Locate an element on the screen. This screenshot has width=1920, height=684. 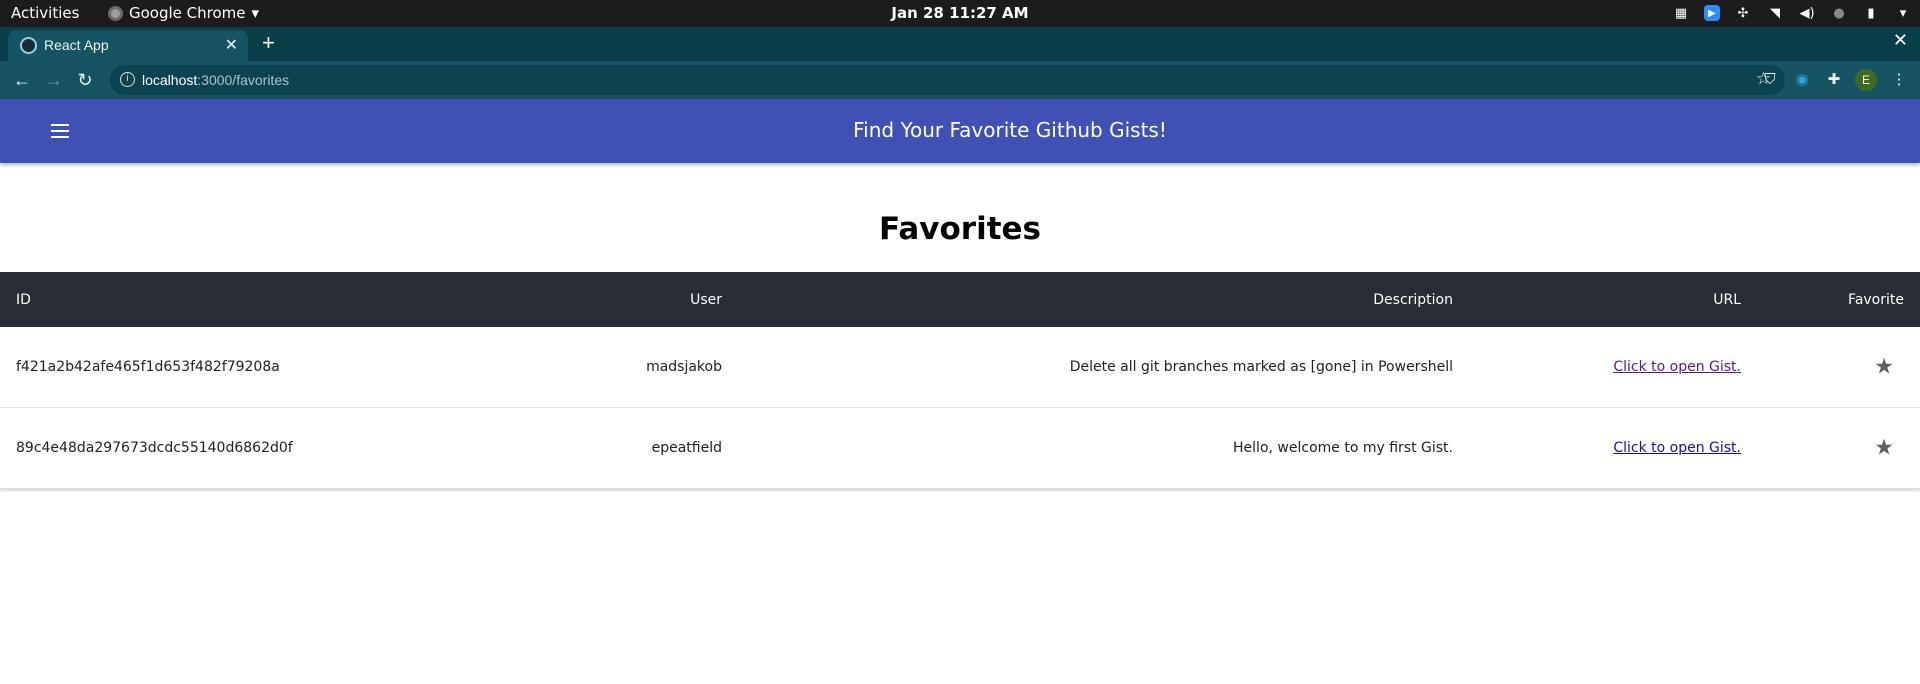
microphone-icon: ● is located at coordinates (1839, 13).